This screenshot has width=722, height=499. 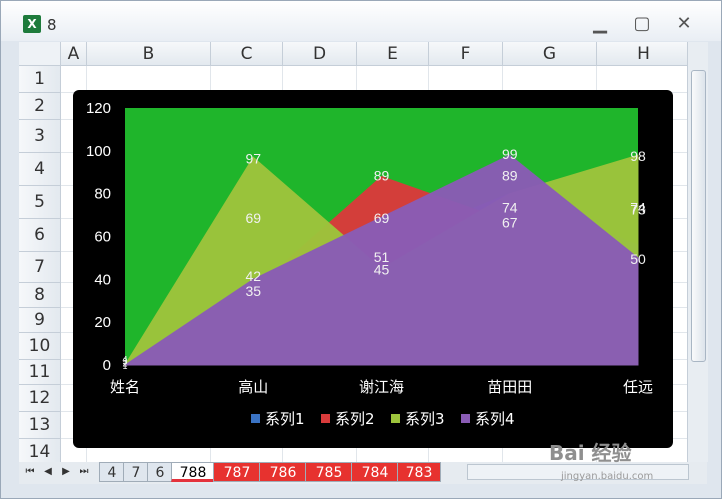 What do you see at coordinates (361, 21) in the screenshot?
I see `title-bar: X 8 ▁ ▢ ✕` at bounding box center [361, 21].